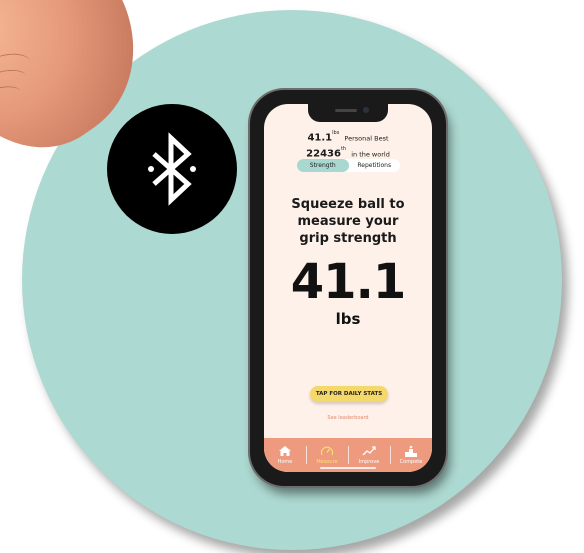 The image size is (584, 553). What do you see at coordinates (323, 154) in the screenshot?
I see `world-rank-value: 22436` at bounding box center [323, 154].